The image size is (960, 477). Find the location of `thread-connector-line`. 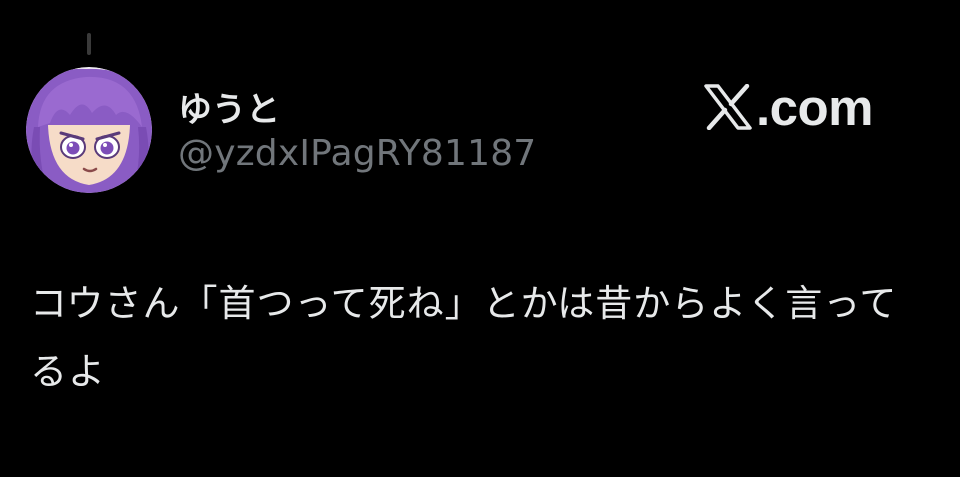

thread-connector-line is located at coordinates (89, 44).